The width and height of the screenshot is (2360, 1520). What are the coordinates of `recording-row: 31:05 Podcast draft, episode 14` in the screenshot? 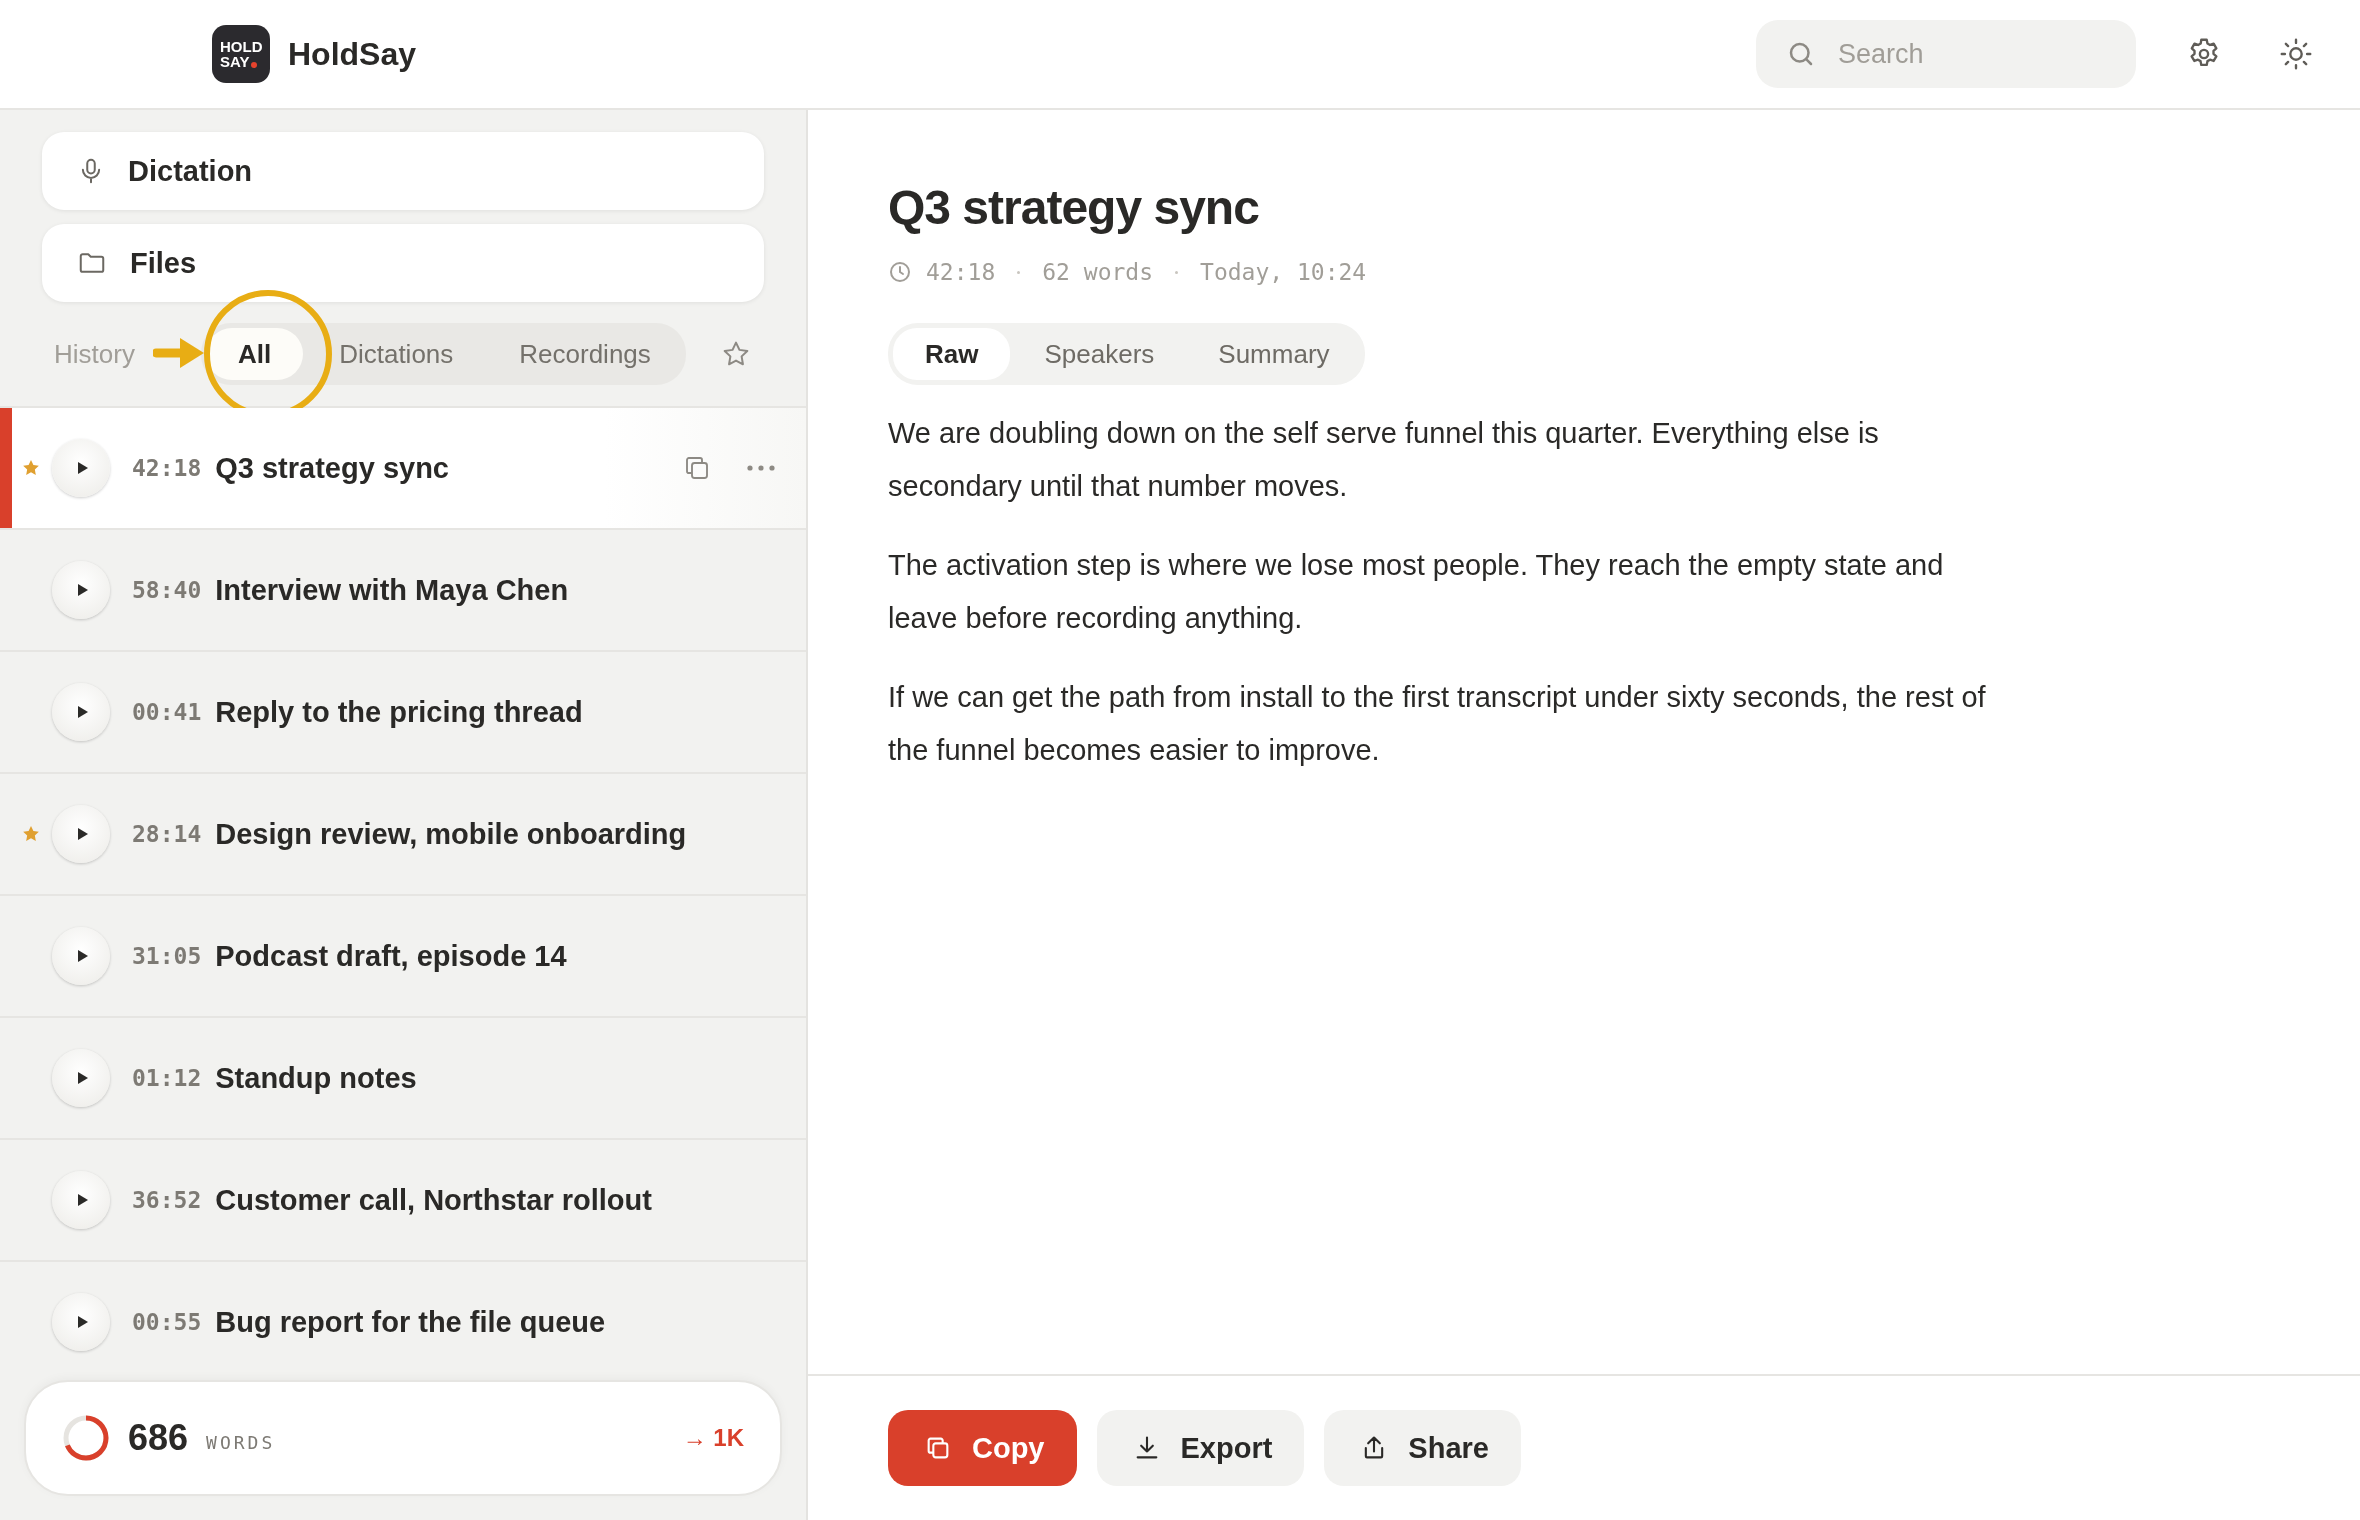 It's located at (403, 957).